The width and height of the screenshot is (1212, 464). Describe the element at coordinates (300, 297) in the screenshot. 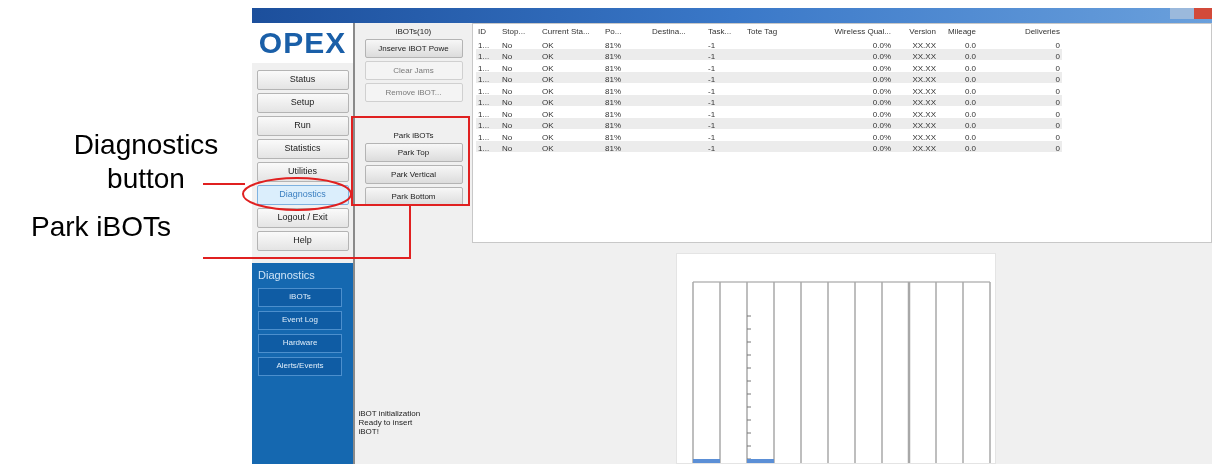

I see `sub-nav-button: iBOTs` at that location.